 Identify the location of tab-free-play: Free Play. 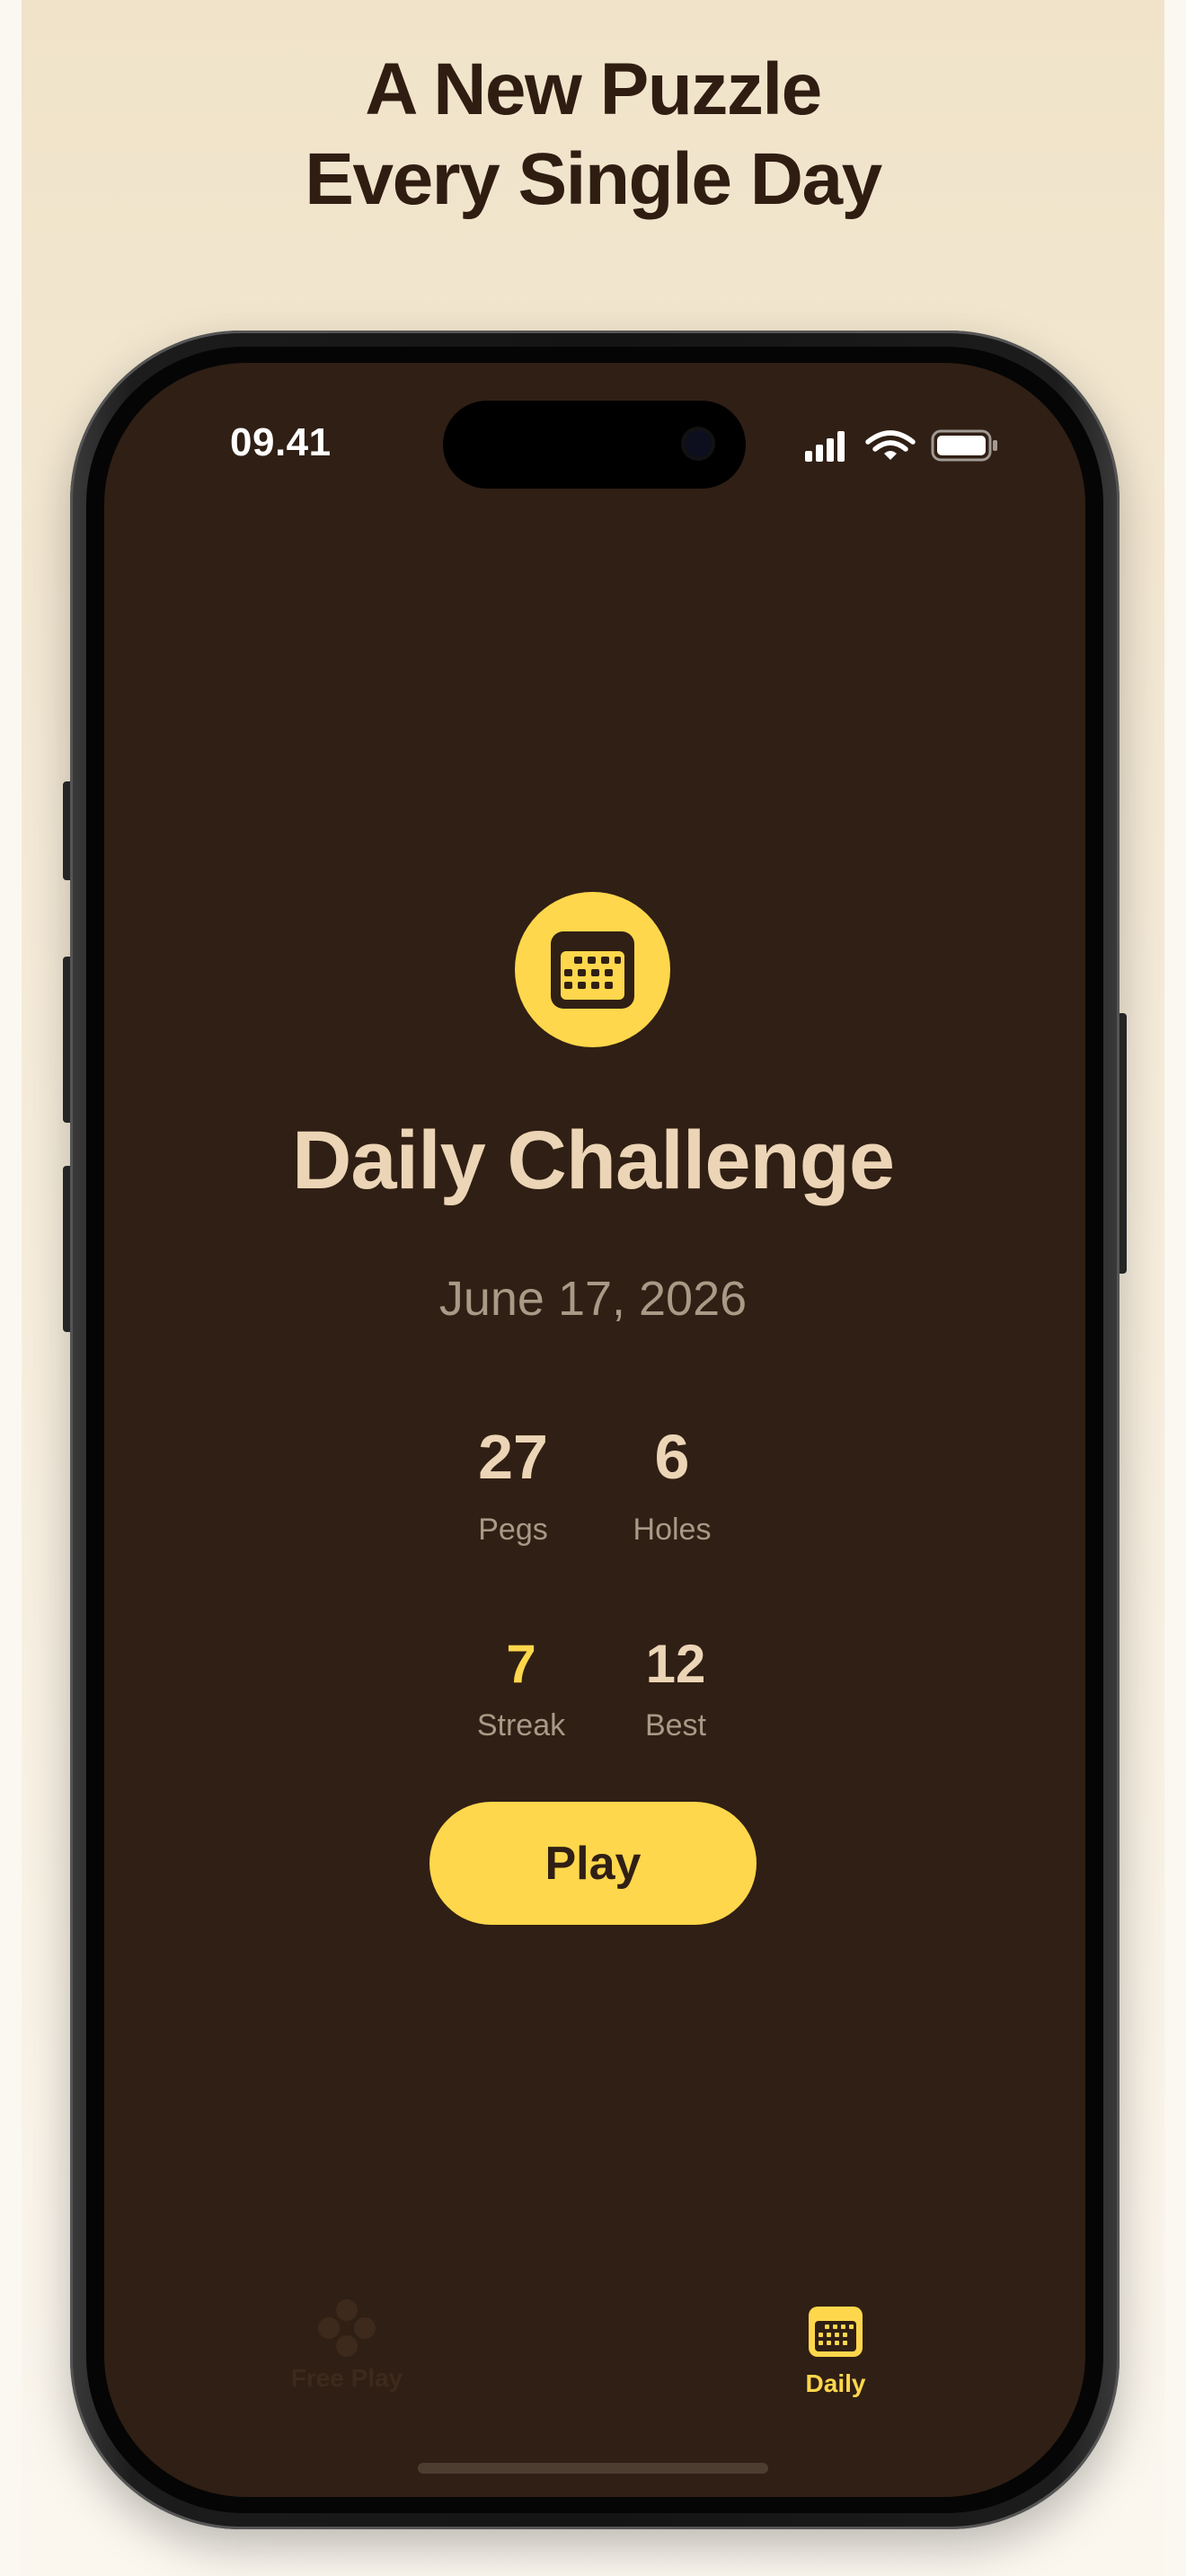
(347, 2342).